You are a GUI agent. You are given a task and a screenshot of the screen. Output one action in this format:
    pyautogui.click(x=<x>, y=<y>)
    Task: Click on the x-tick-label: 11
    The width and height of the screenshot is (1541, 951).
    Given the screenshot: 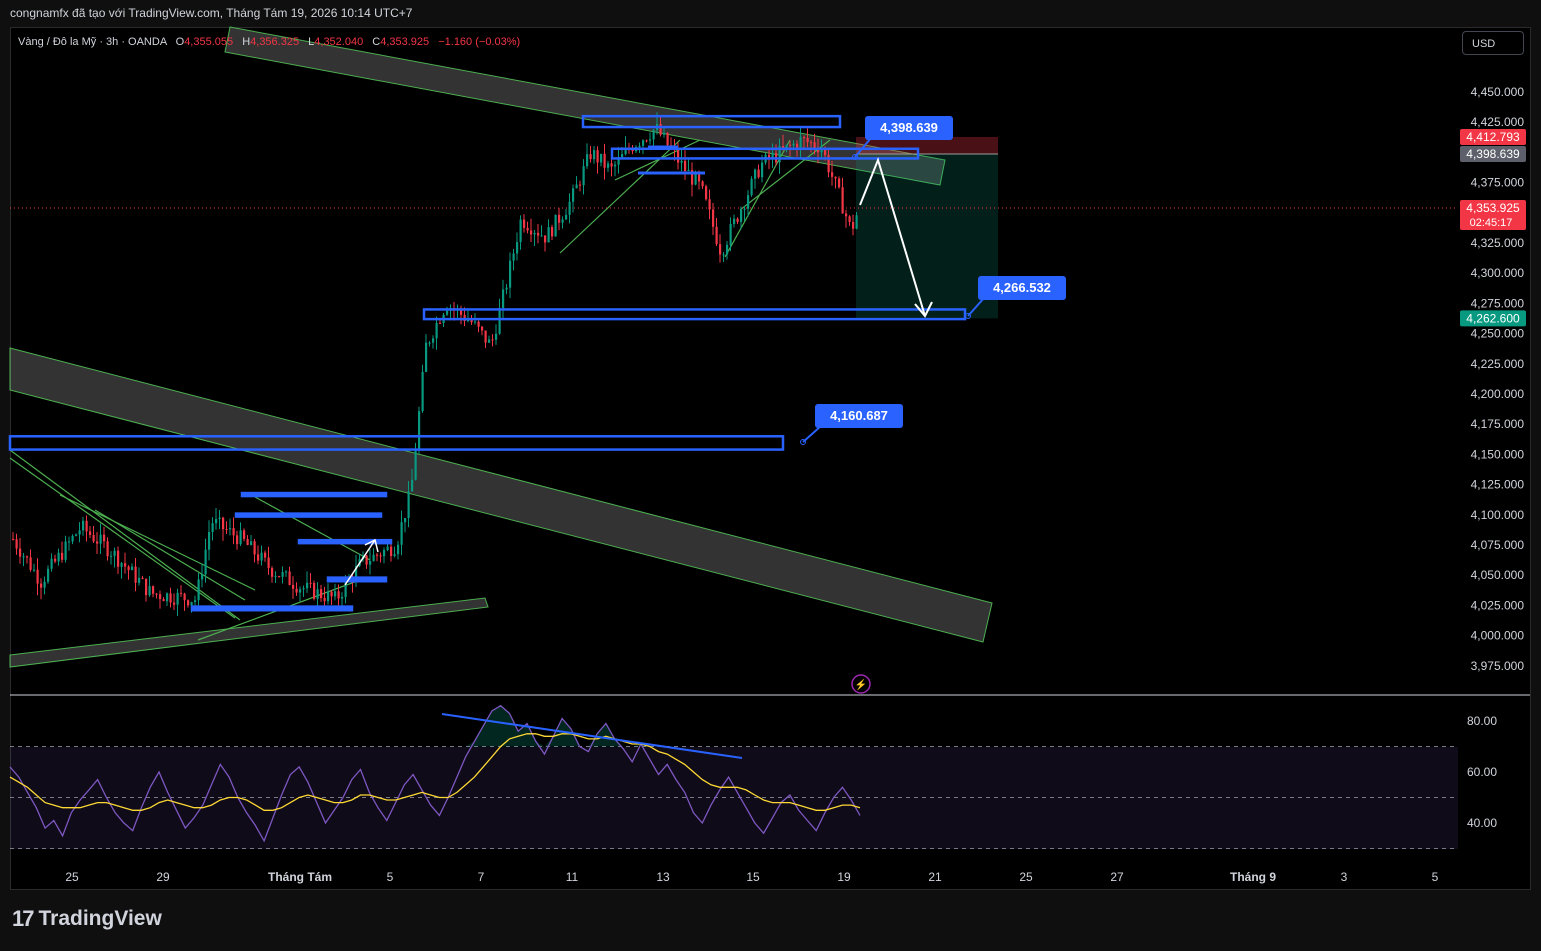 What is the action you would take?
    pyautogui.click(x=572, y=877)
    